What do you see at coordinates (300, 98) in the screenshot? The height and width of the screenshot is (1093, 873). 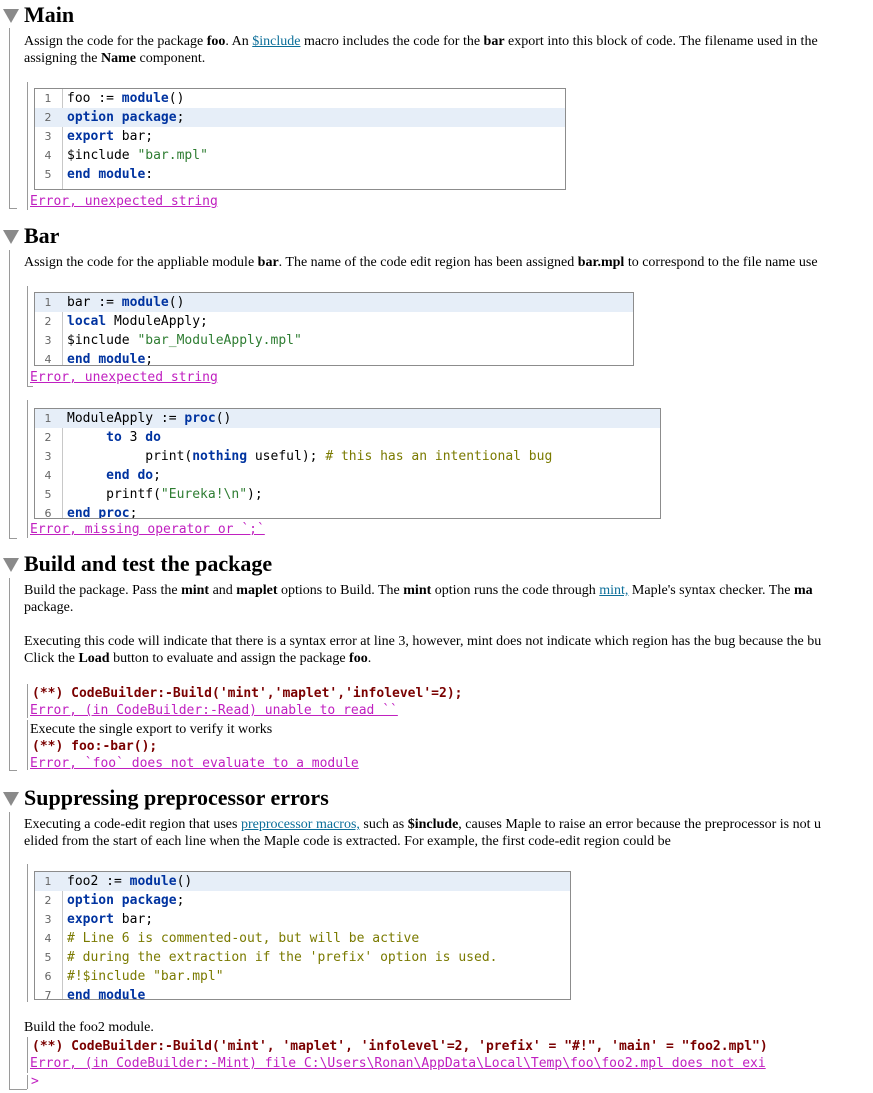 I see `code-line: 1 foo := module()` at bounding box center [300, 98].